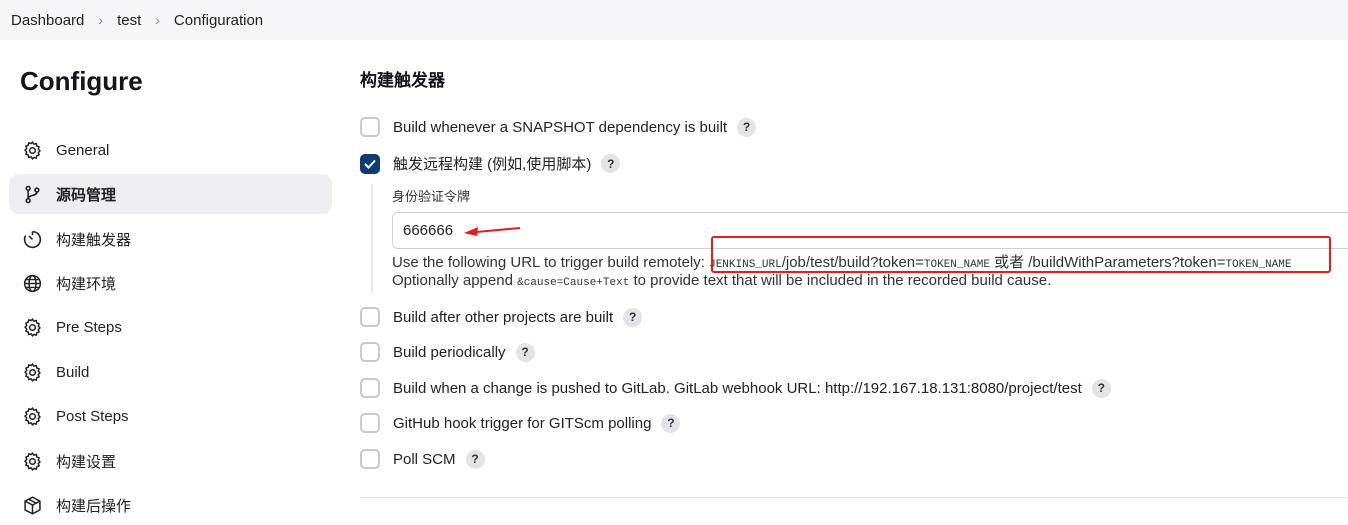 The height and width of the screenshot is (525, 1348). I want to click on branch-icon, so click(32, 194).